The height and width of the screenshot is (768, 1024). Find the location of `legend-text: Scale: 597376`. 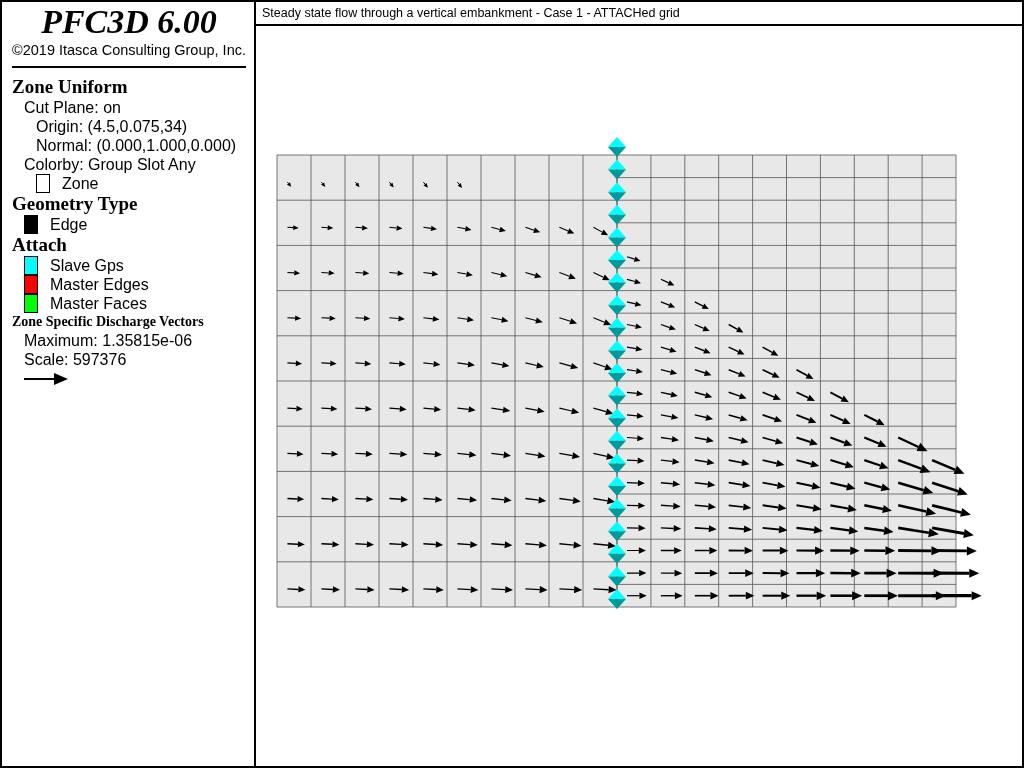

legend-text: Scale: 597376 is located at coordinates (75, 359).